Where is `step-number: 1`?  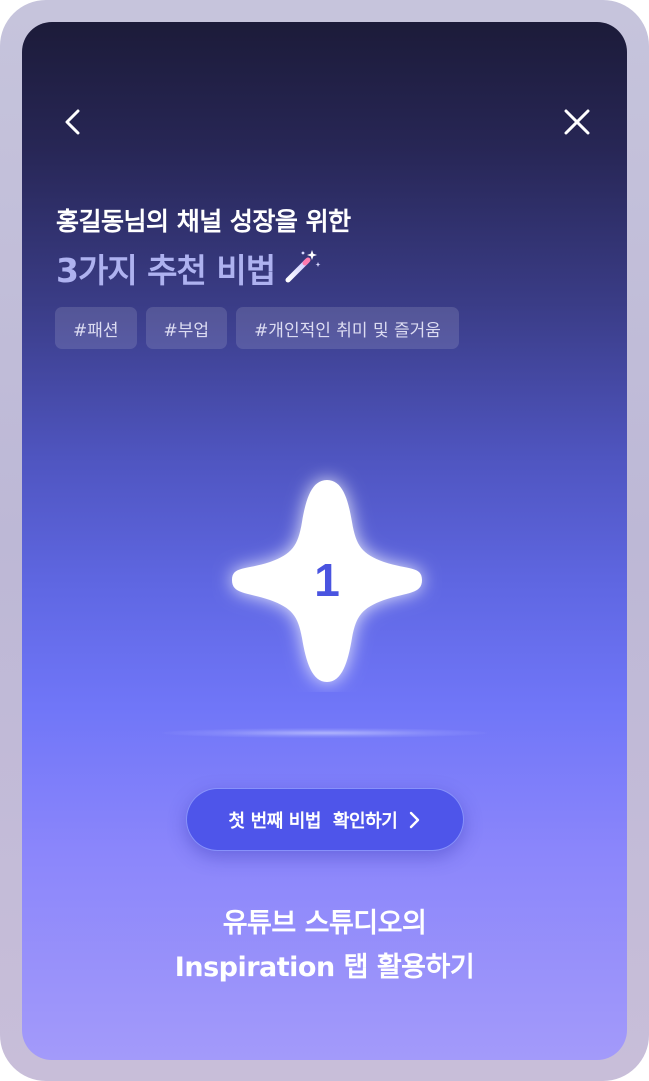
step-number: 1 is located at coordinates (327, 580).